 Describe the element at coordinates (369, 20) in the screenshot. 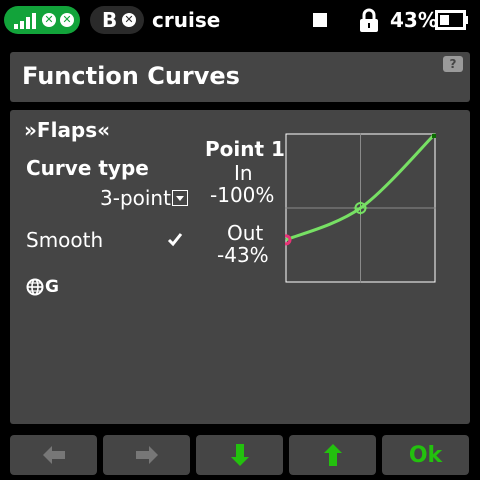

I see `lock-icon` at that location.